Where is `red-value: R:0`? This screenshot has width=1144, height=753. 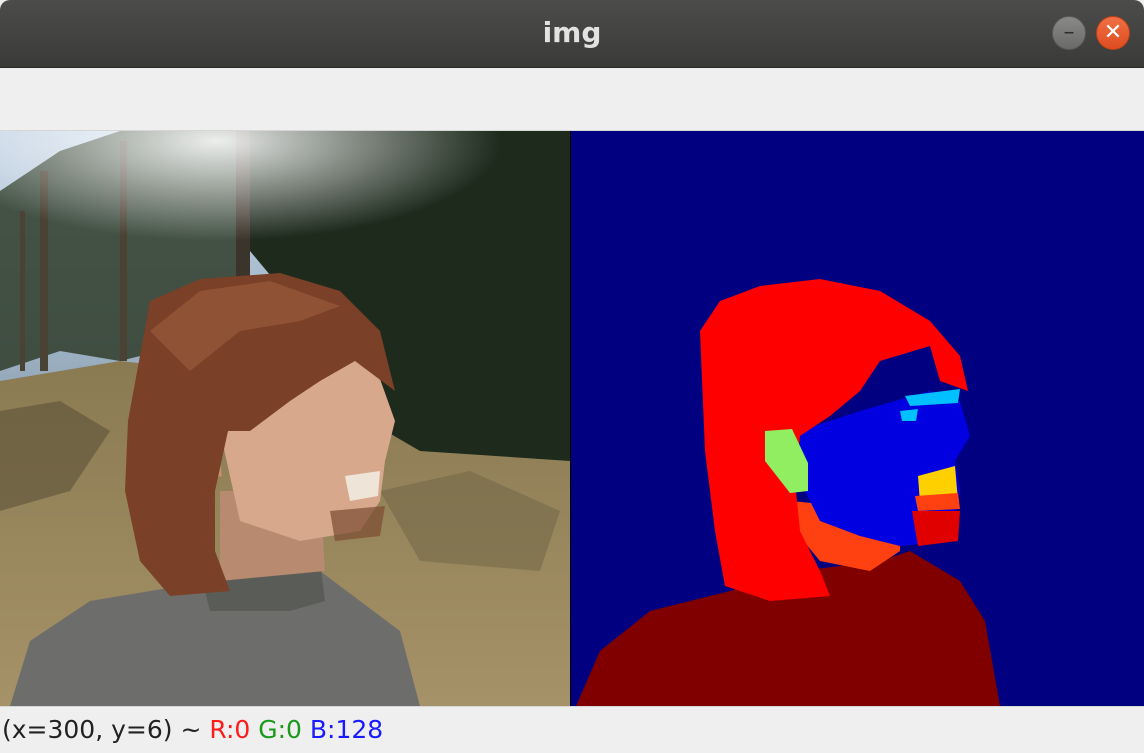
red-value: R:0 is located at coordinates (230, 729).